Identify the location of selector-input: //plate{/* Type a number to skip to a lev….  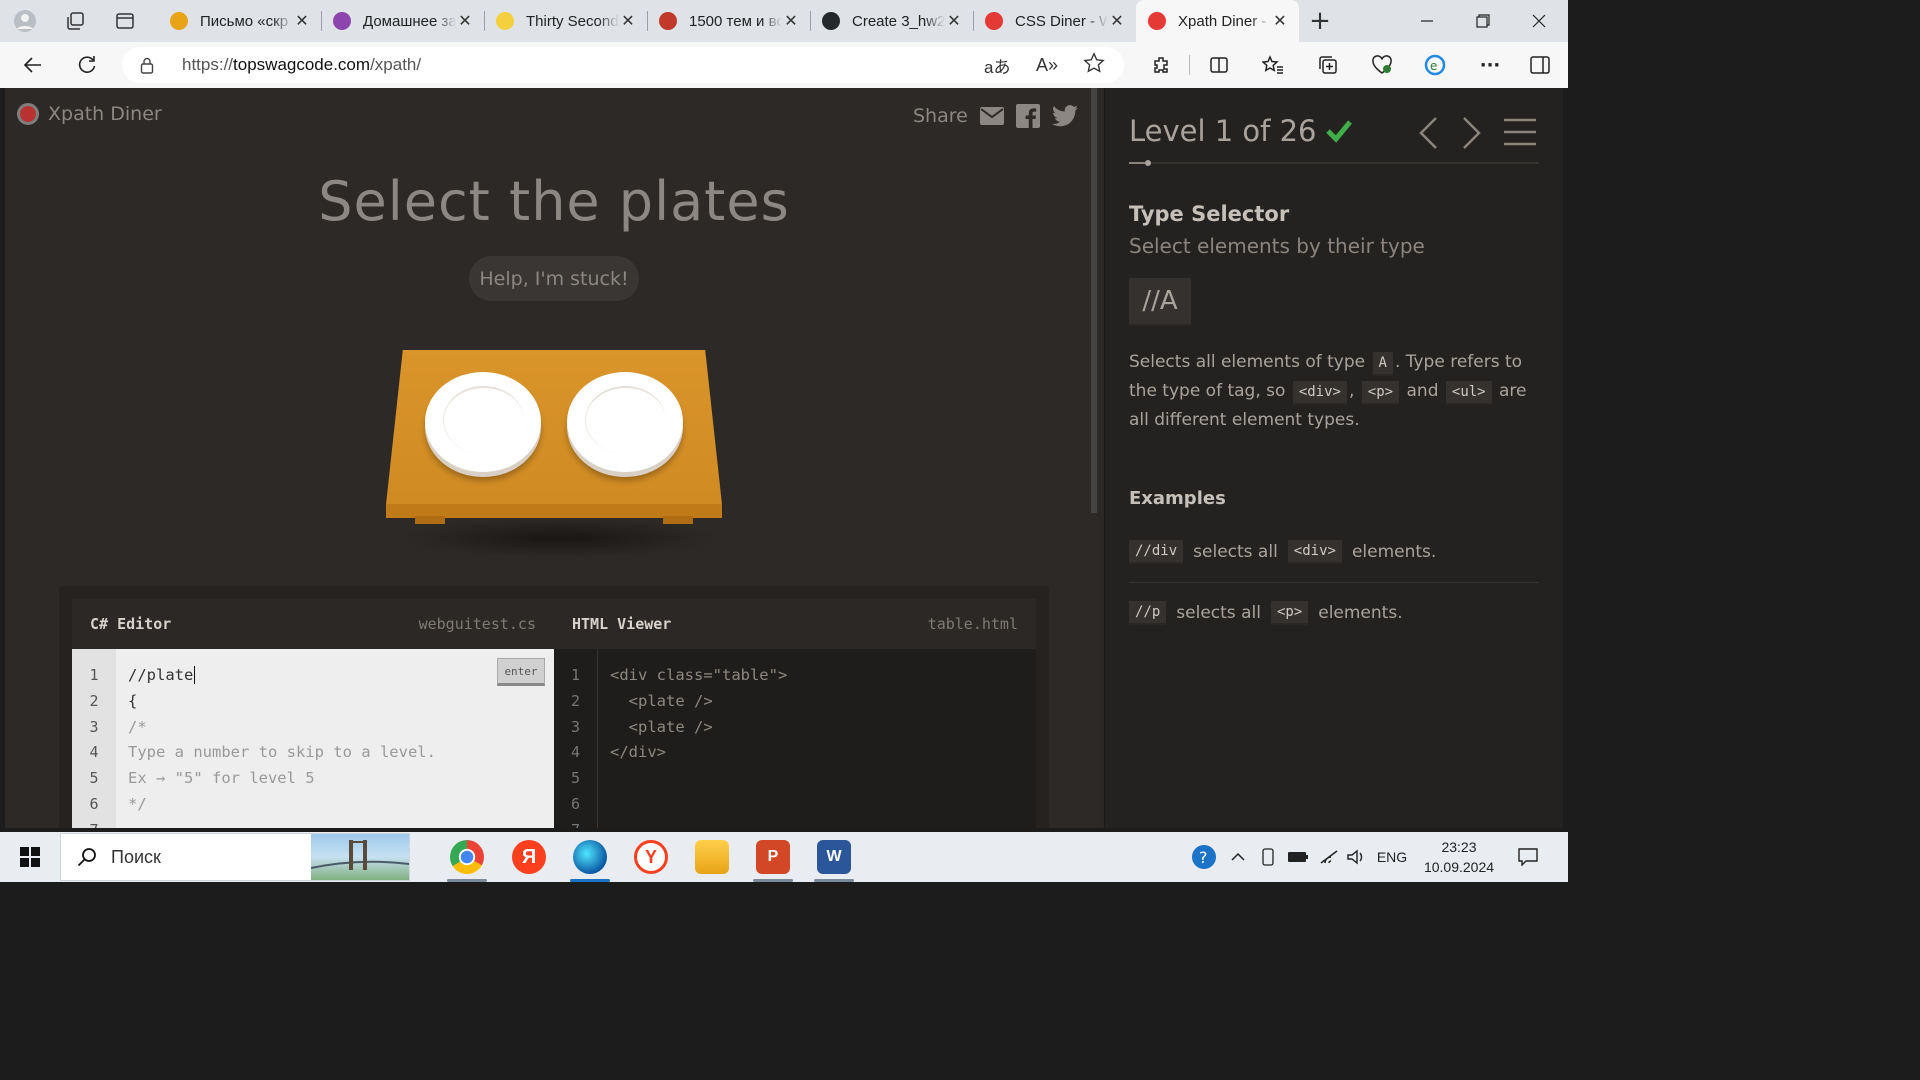
(335, 738).